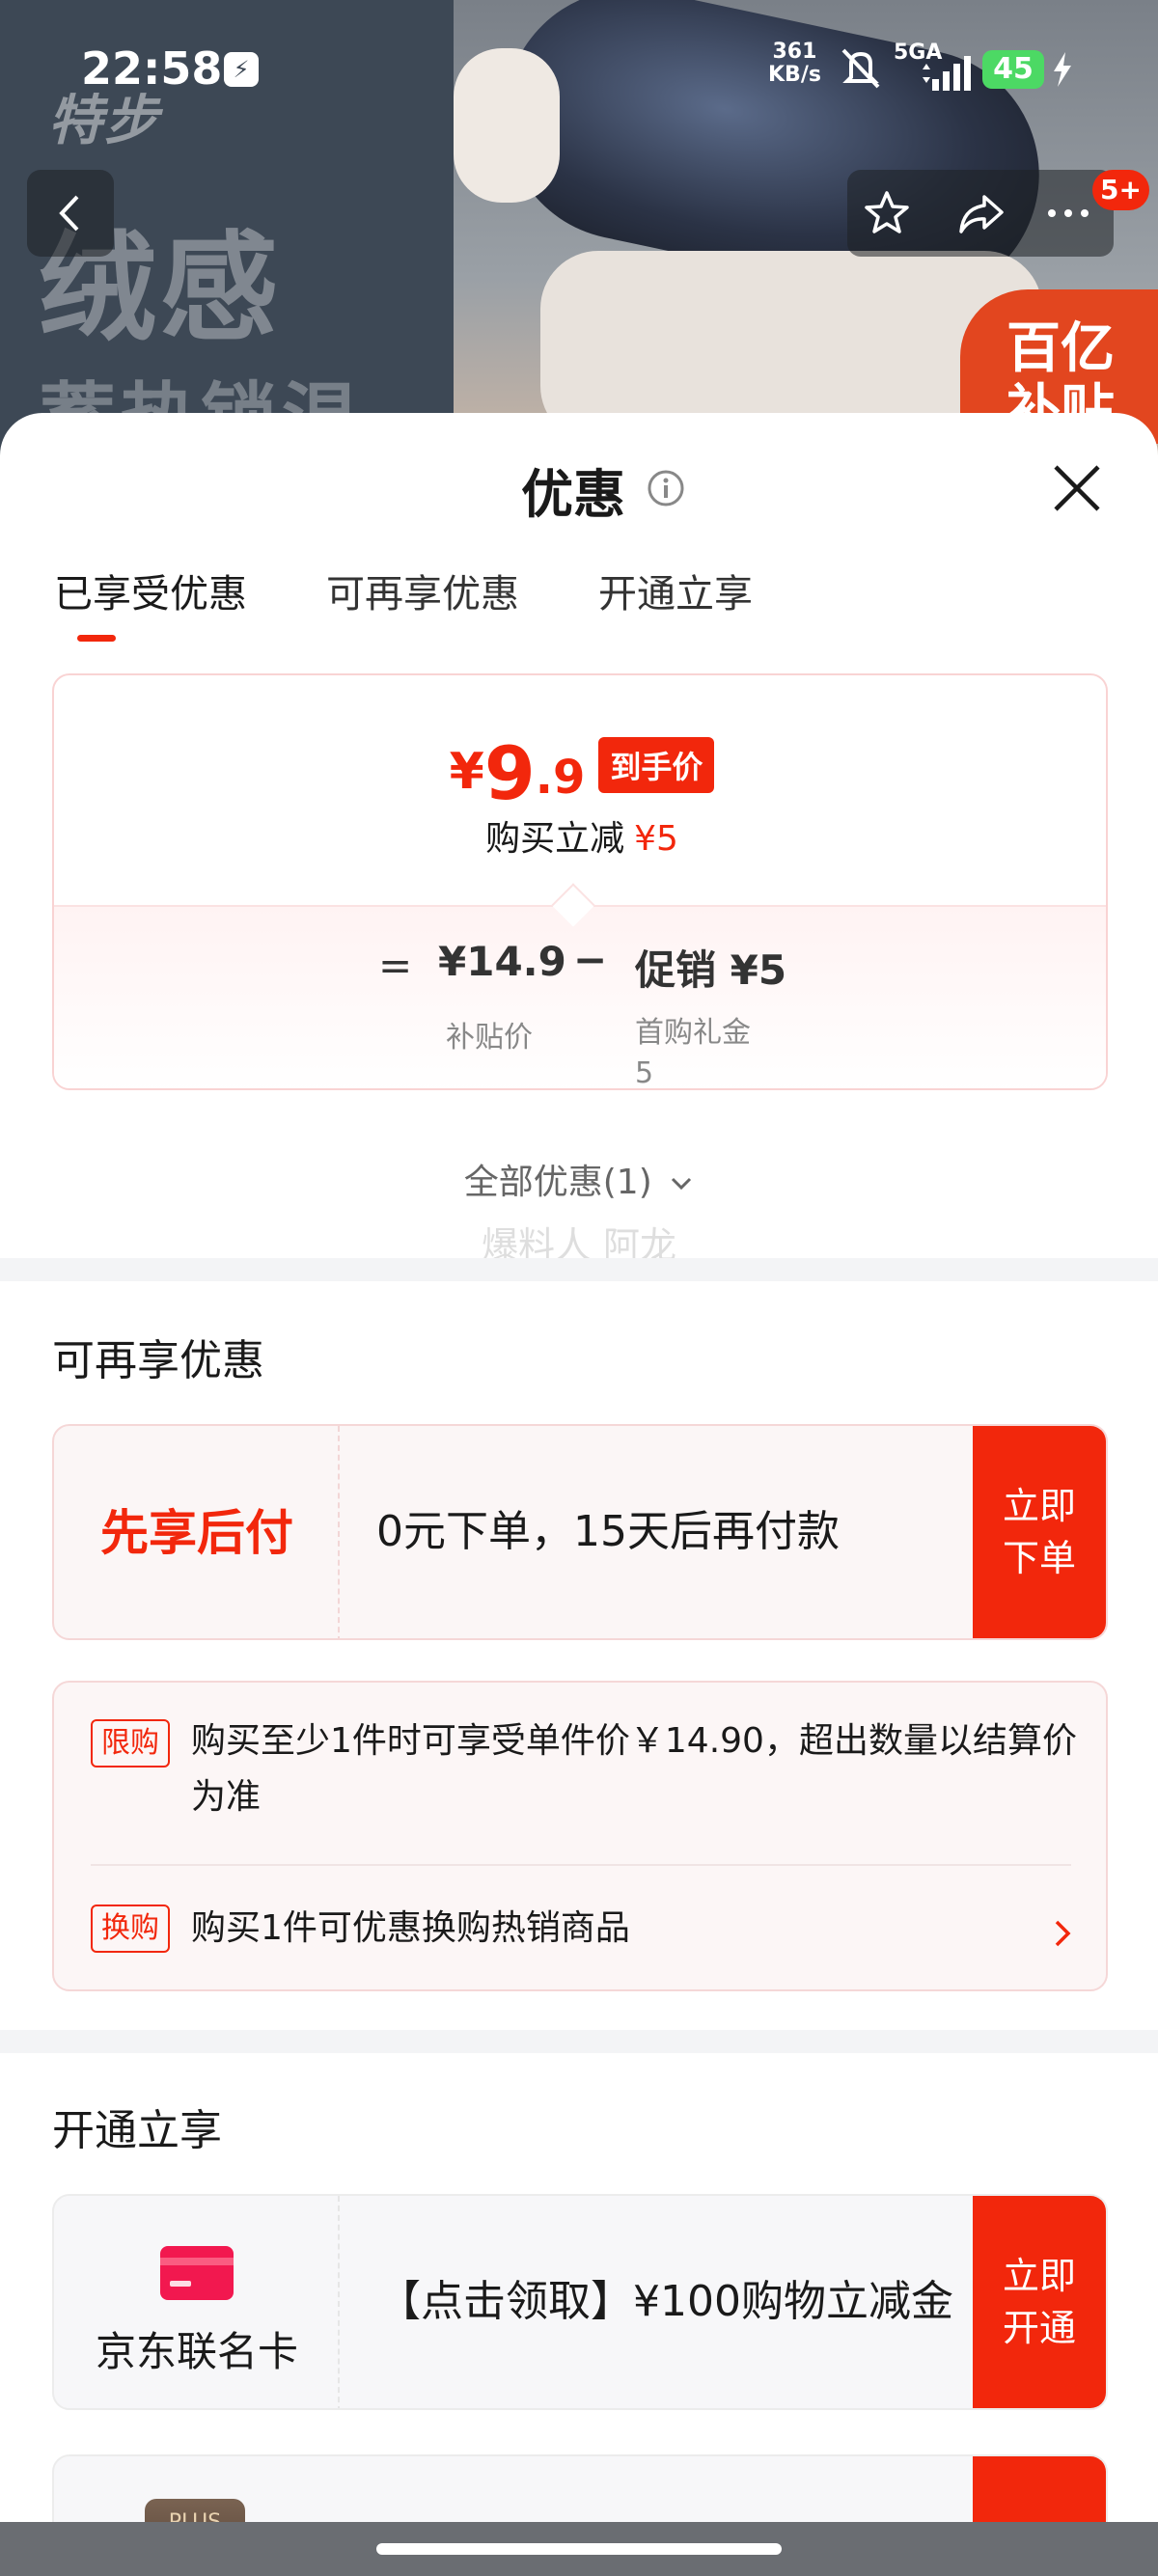 This screenshot has width=1158, height=2576. I want to click on battery-icon: 45, so click(1013, 69).